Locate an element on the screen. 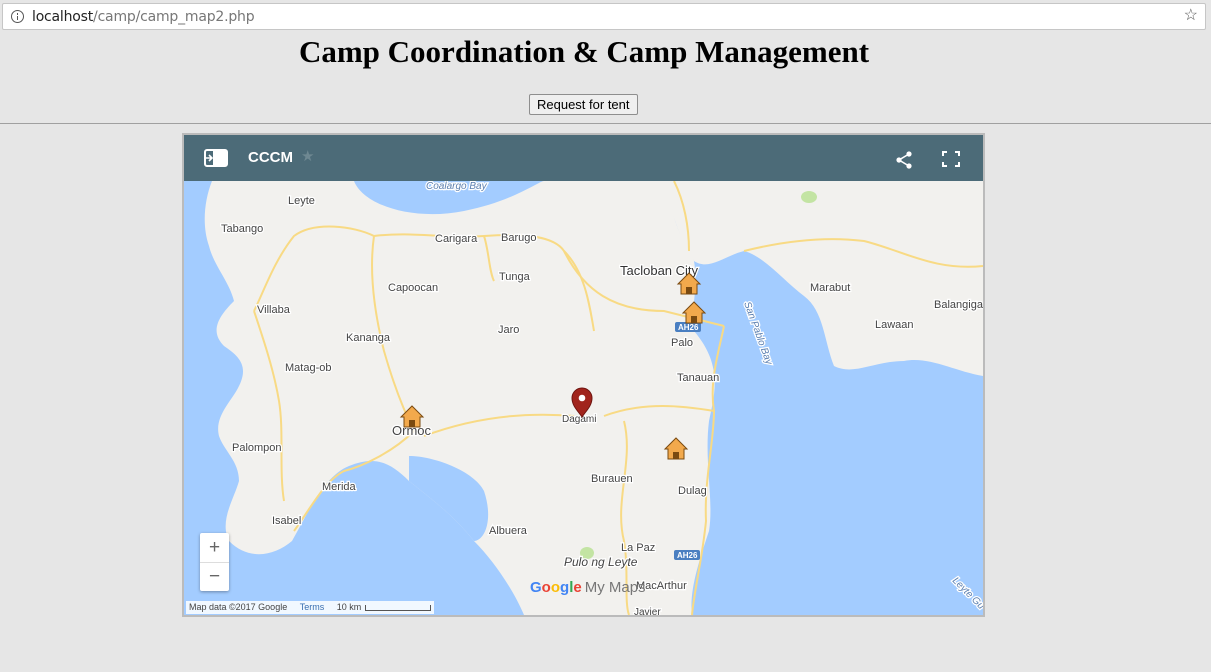 This screenshot has height=672, width=1211. label-barugo: Barugo is located at coordinates (518, 238).